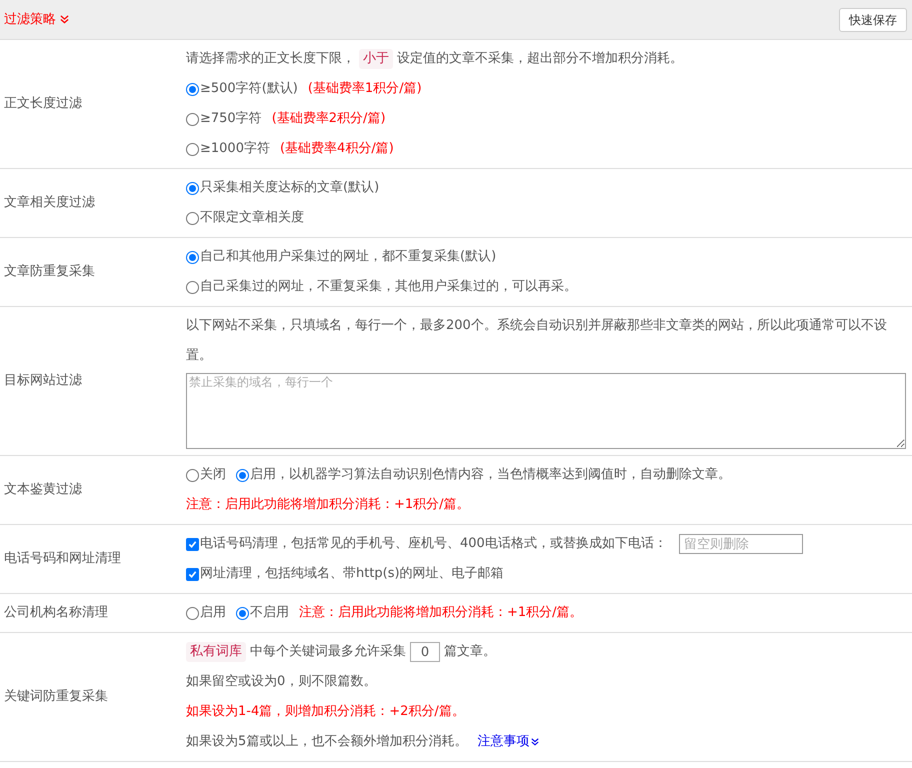 The width and height of the screenshot is (912, 768). Describe the element at coordinates (43, 490) in the screenshot. I see `row-label: 文本鉴黄过滤` at that location.